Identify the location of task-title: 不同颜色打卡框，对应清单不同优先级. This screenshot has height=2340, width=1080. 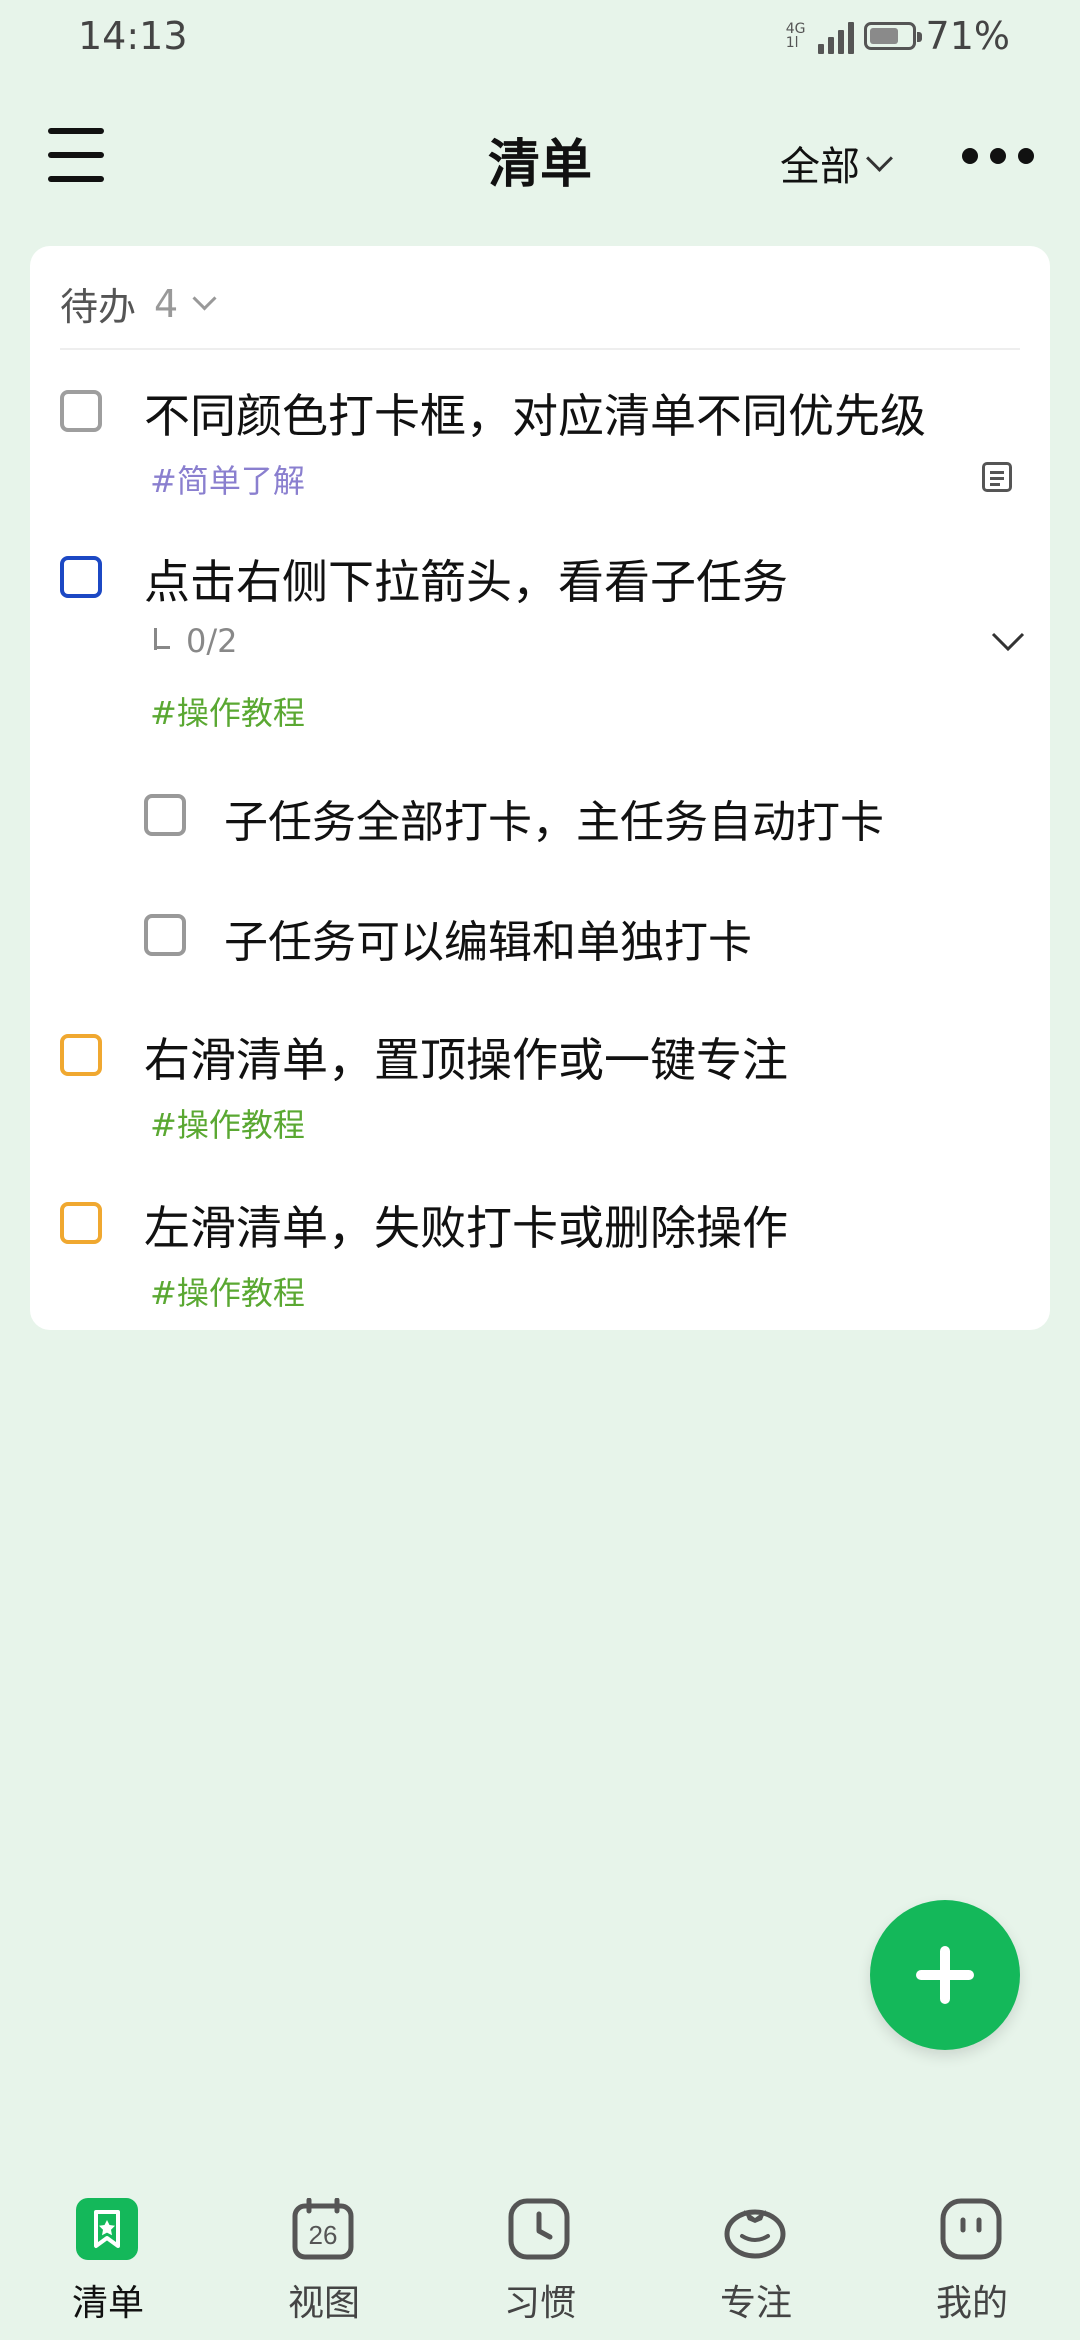
(535, 416).